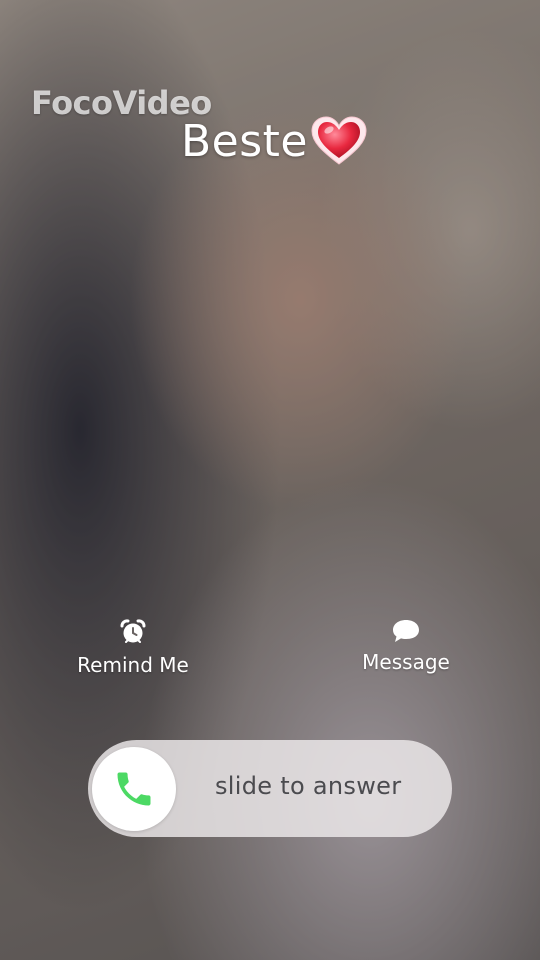  What do you see at coordinates (406, 646) in the screenshot?
I see `message-button: Message` at bounding box center [406, 646].